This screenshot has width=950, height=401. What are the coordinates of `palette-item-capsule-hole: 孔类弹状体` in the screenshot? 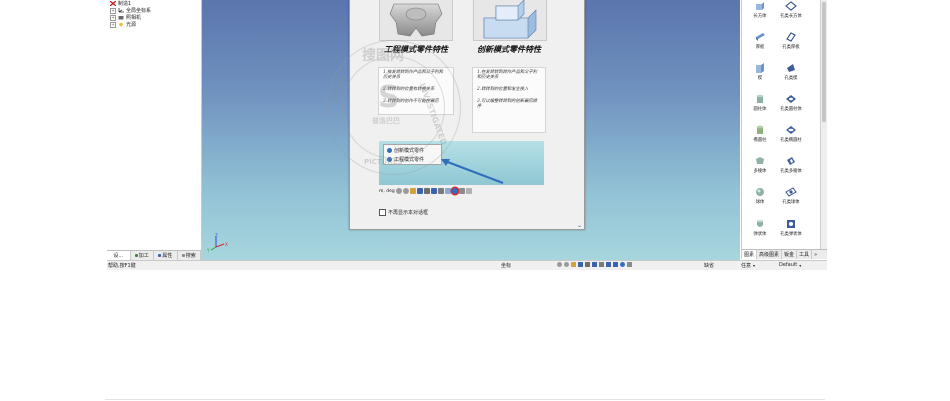 It's located at (791, 227).